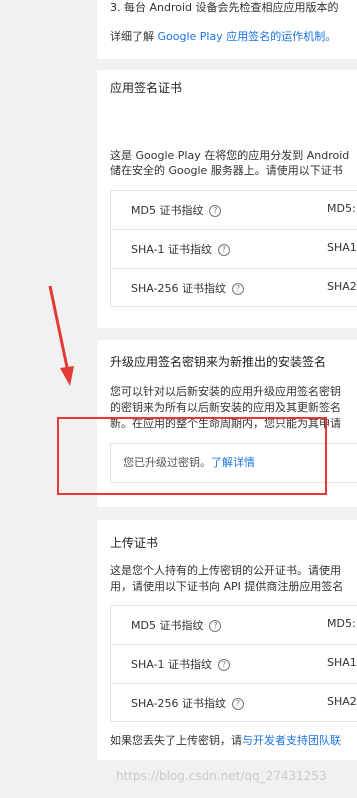  I want to click on learn-more-line: 详细了解 Google Play 应用签名的运作机制。, so click(223, 36).